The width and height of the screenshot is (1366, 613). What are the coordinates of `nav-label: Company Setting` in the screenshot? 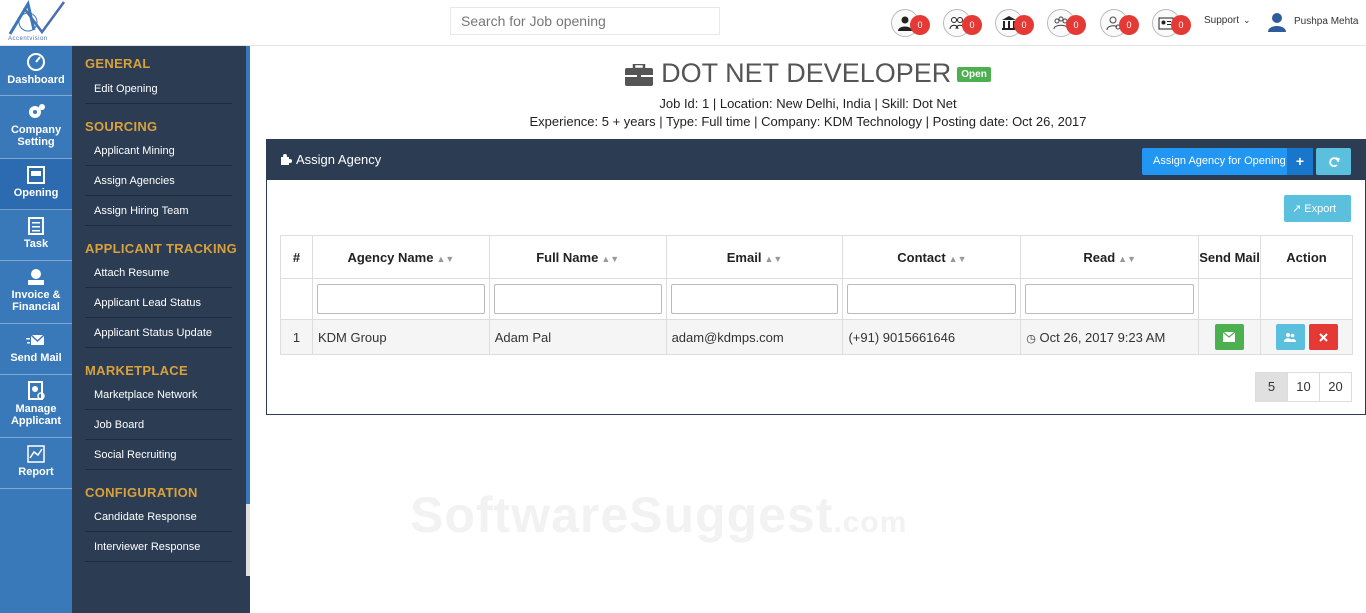 It's located at (36, 136).